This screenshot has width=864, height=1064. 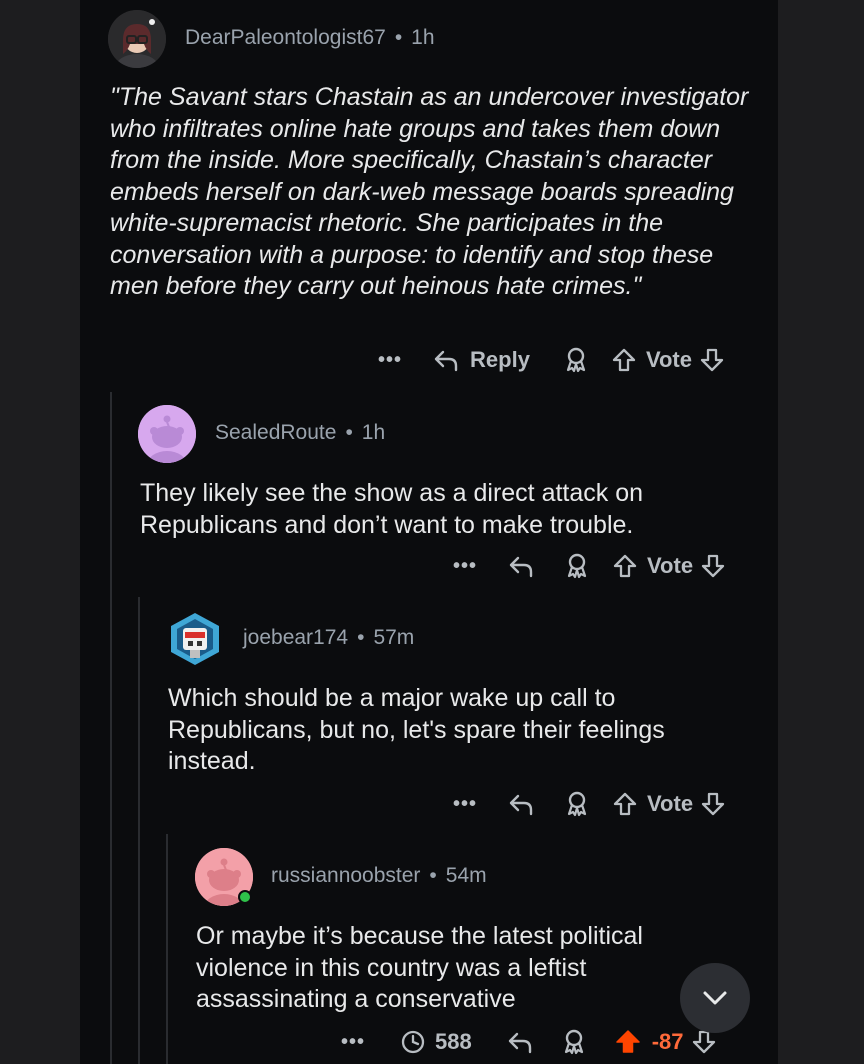 I want to click on score: -87, so click(x=667, y=1041).